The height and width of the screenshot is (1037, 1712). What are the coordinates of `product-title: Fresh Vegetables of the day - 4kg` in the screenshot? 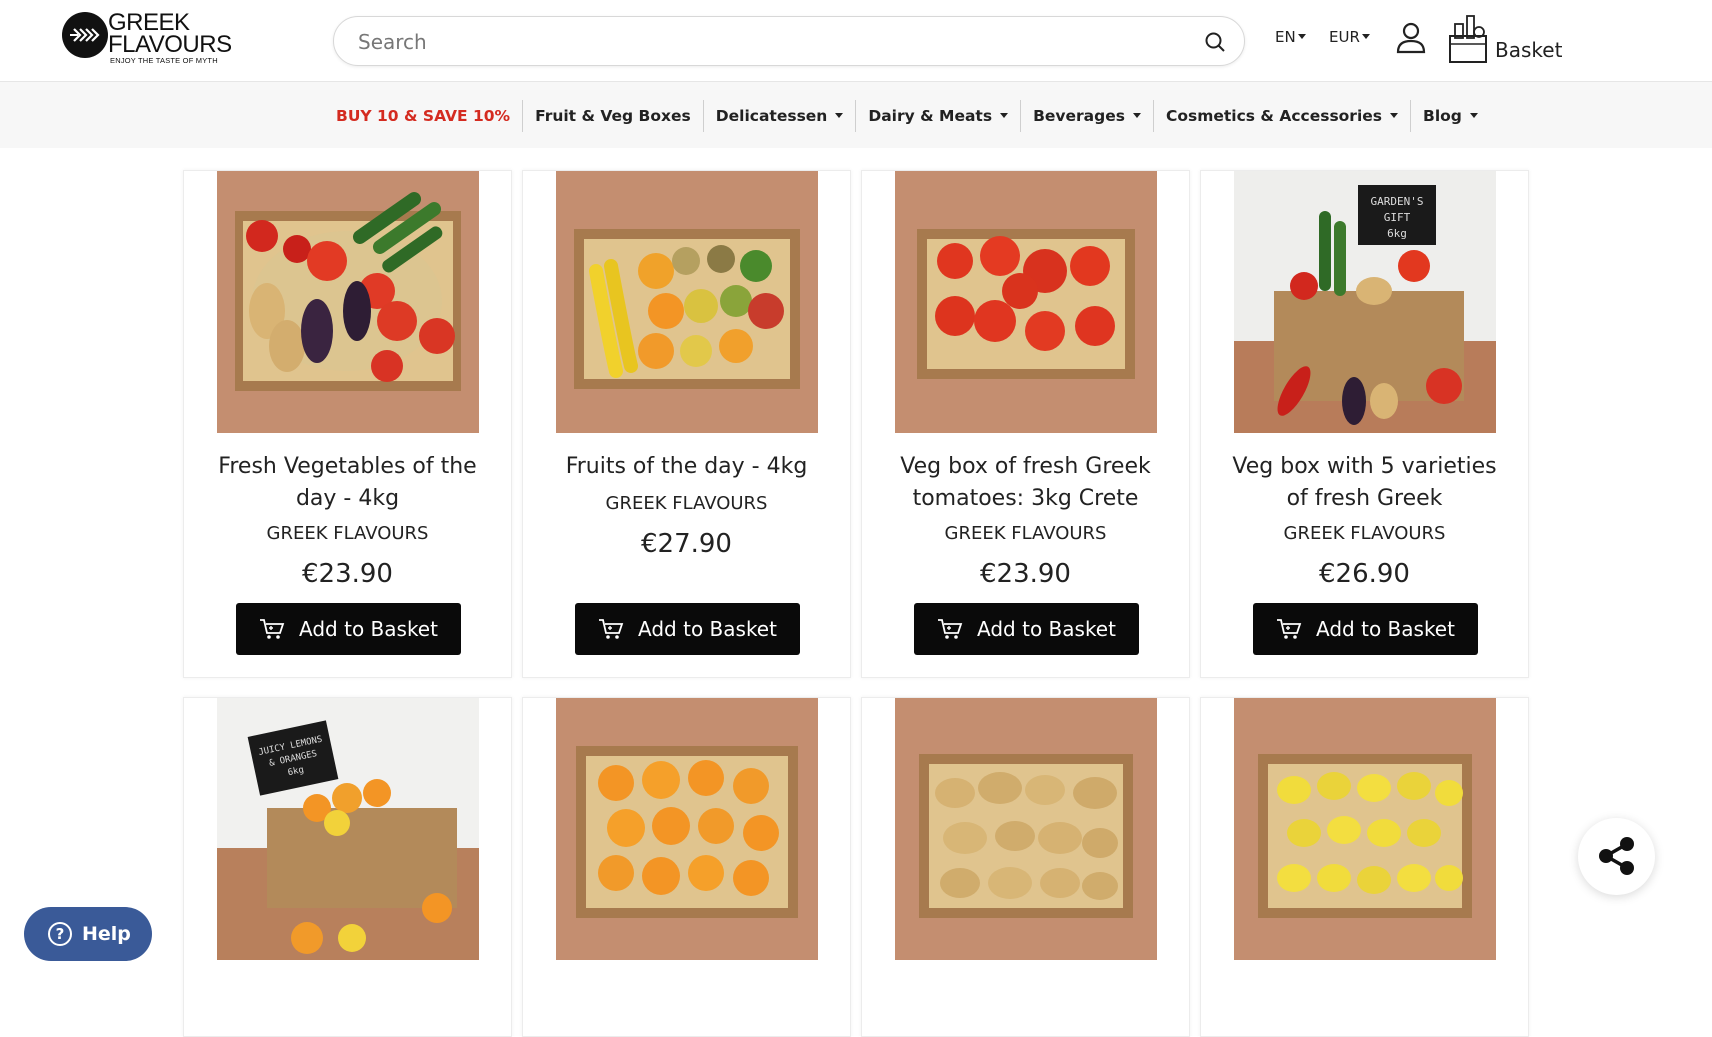 It's located at (347, 483).